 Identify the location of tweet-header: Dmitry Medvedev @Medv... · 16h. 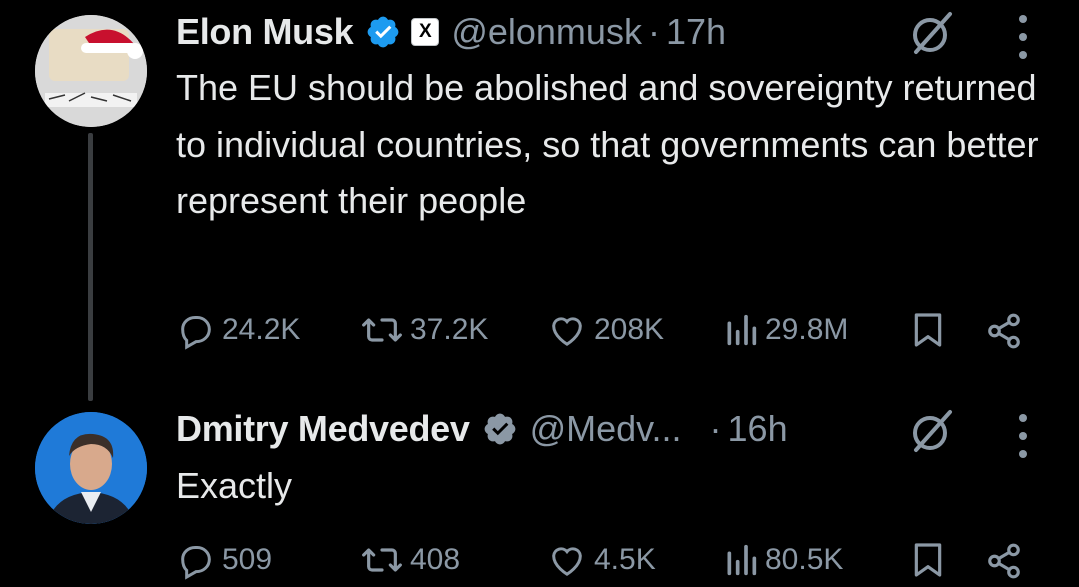
(482, 429).